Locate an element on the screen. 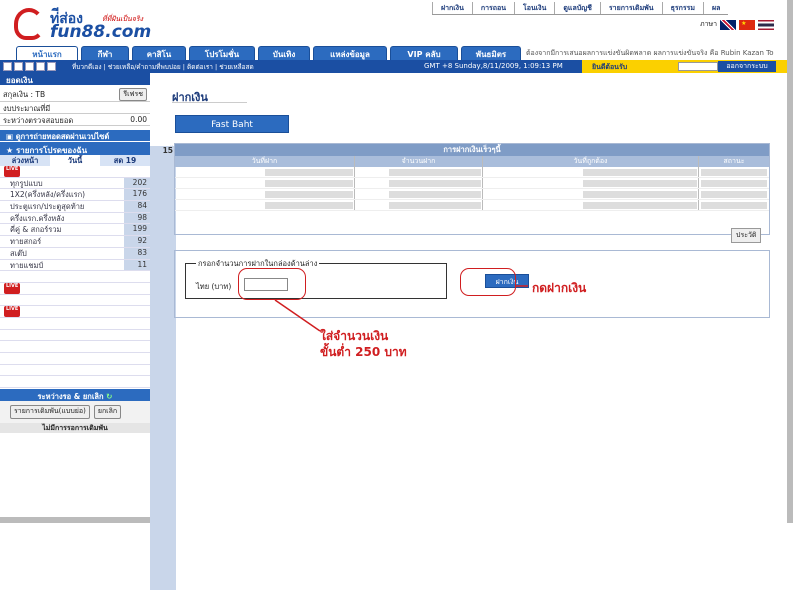 The height and width of the screenshot is (590, 793). star-icon: ★ is located at coordinates (11, 150).